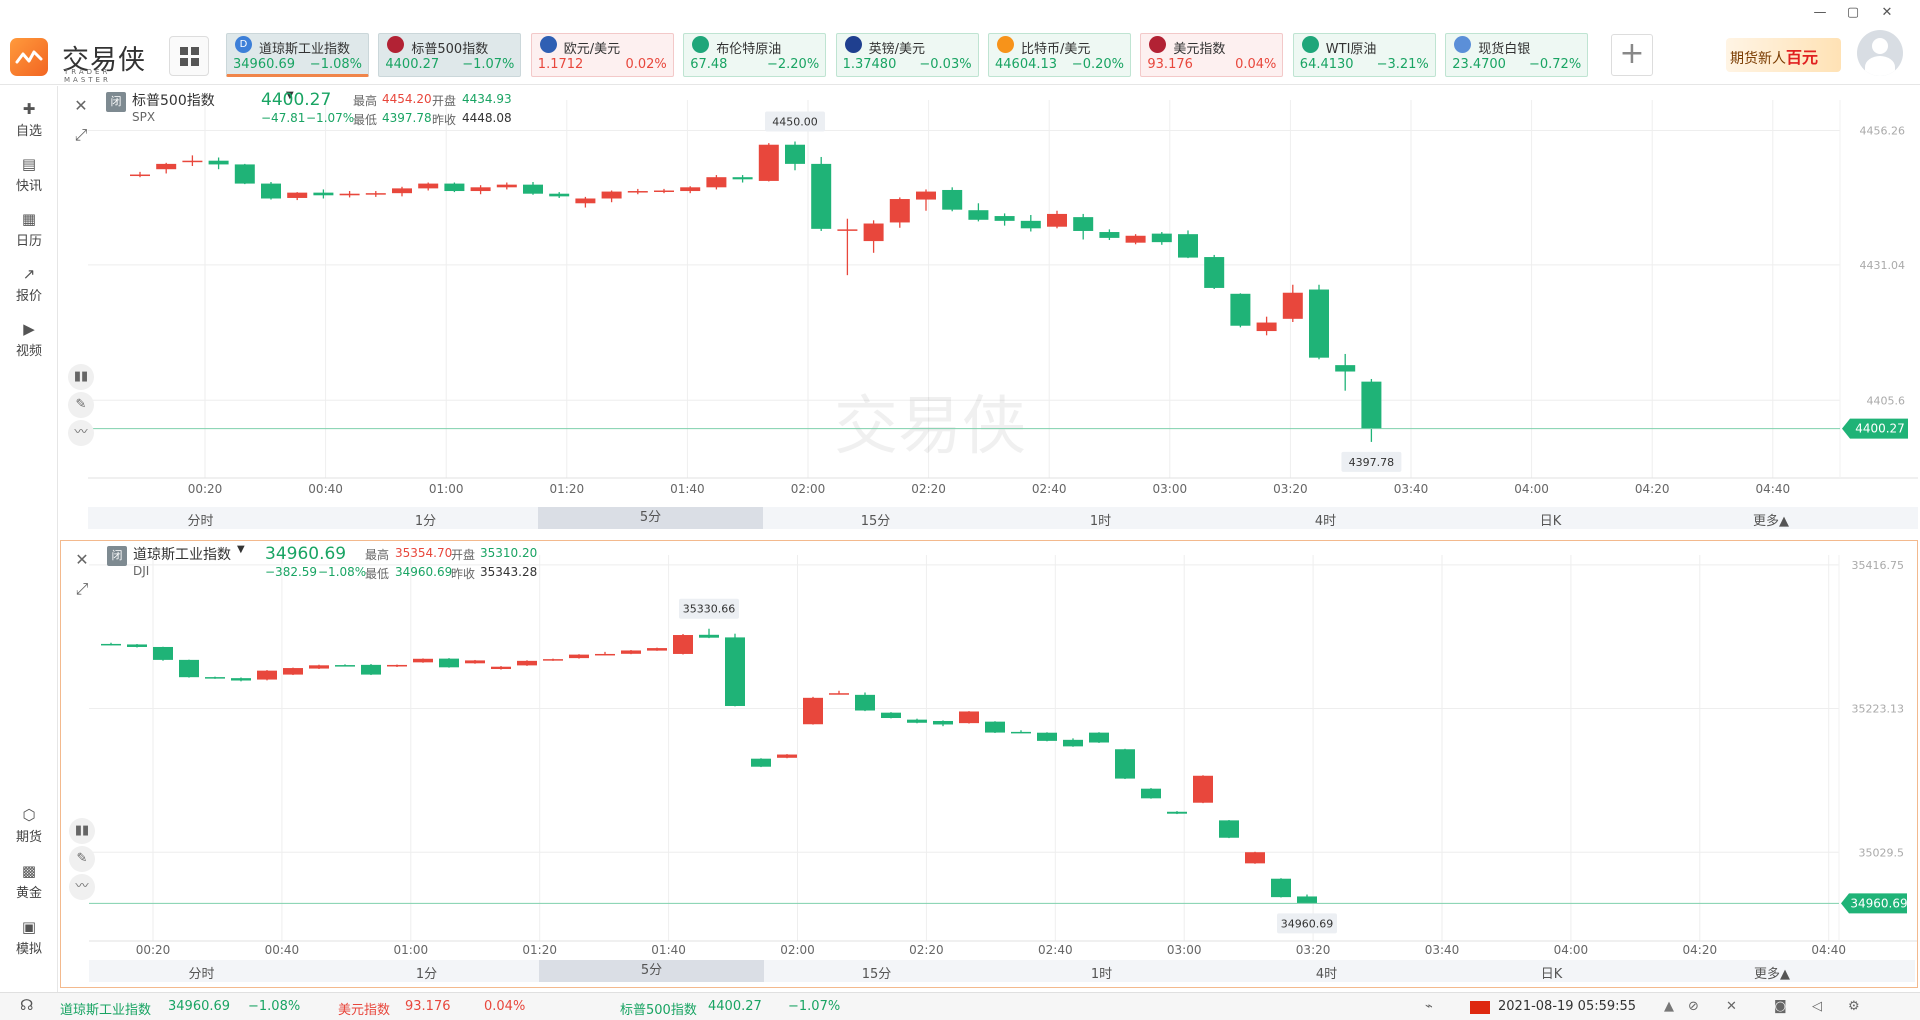 This screenshot has width=1920, height=1020. Describe the element at coordinates (364, 1008) in the screenshot. I see `status-ticker-name: 美元指数` at that location.